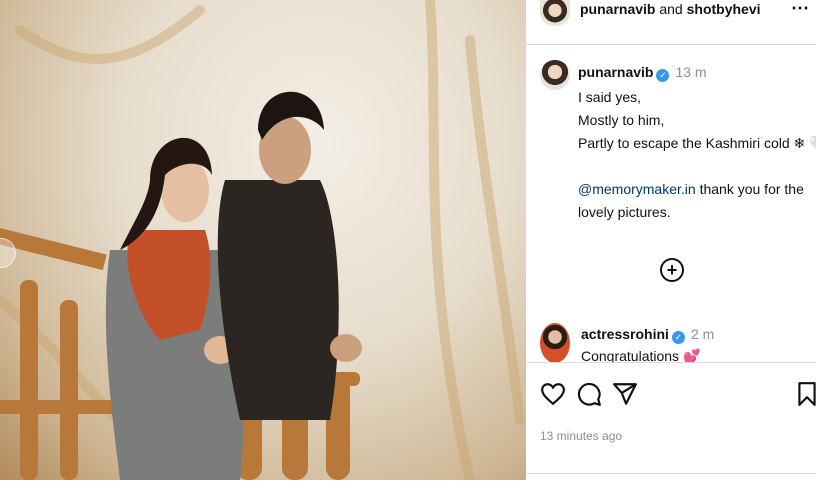 Image resolution: width=816 pixels, height=481 pixels. What do you see at coordinates (800, 9) in the screenshot?
I see `more-options-icon: ⋯` at bounding box center [800, 9].